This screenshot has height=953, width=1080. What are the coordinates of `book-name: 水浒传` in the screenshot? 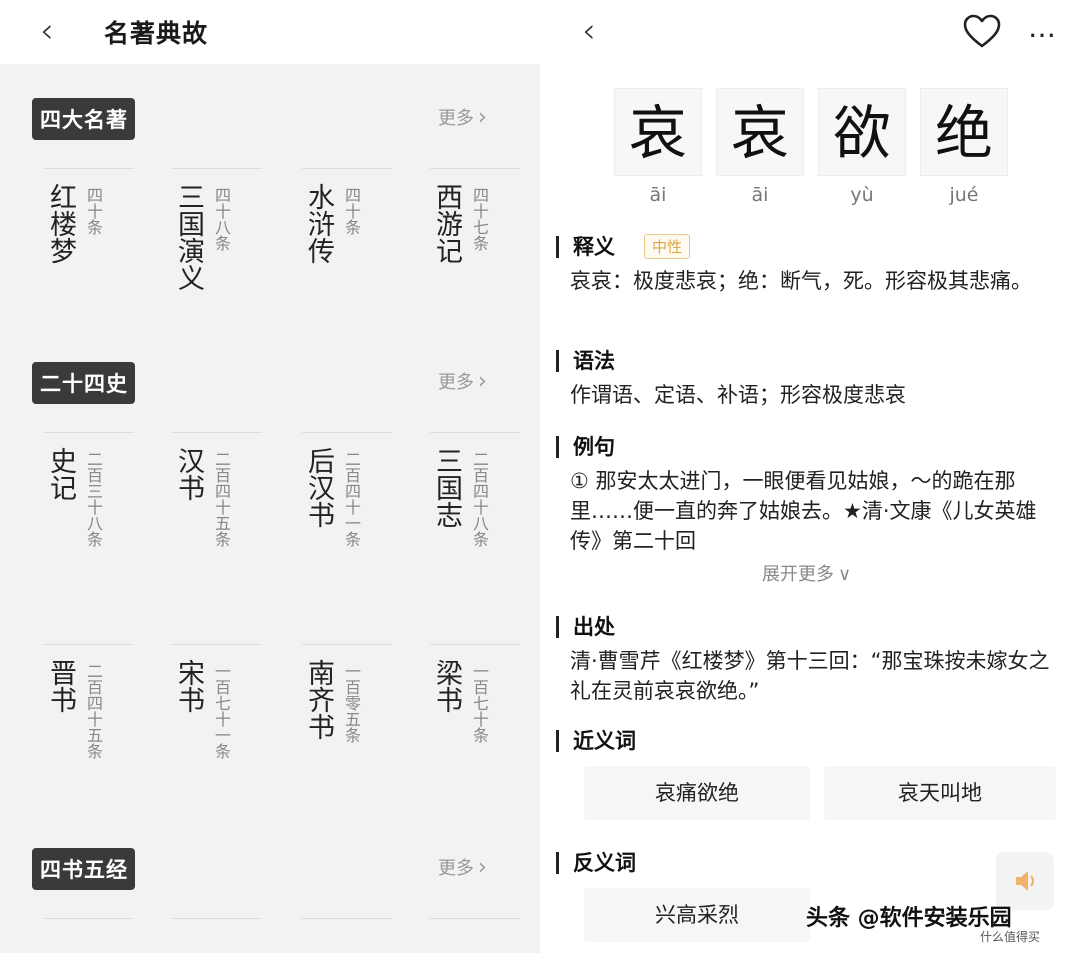 It's located at (318, 223).